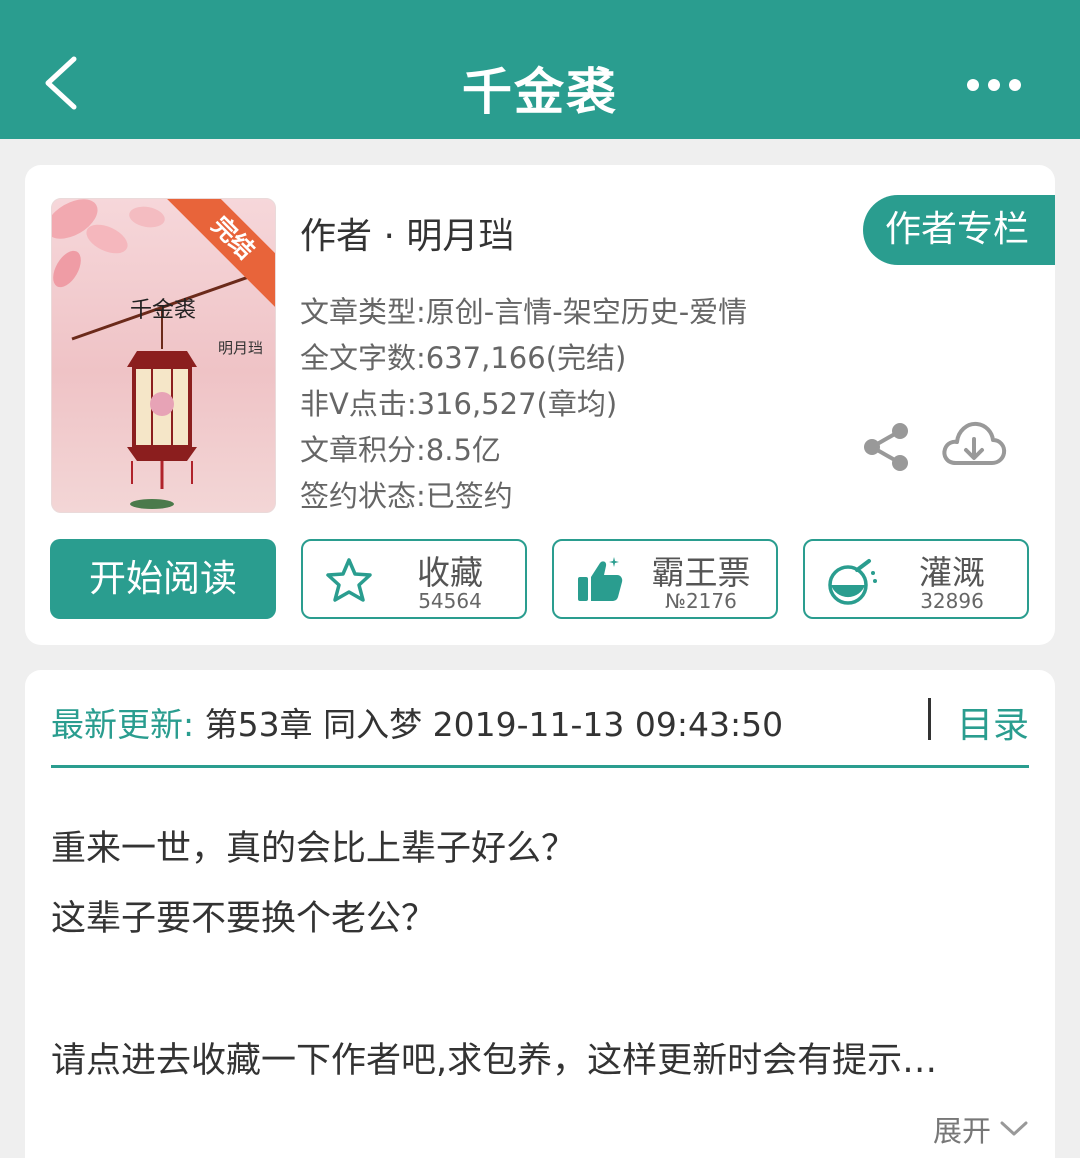 The height and width of the screenshot is (1158, 1080). What do you see at coordinates (241, 348) in the screenshot?
I see `cover-author: 明月珰` at bounding box center [241, 348].